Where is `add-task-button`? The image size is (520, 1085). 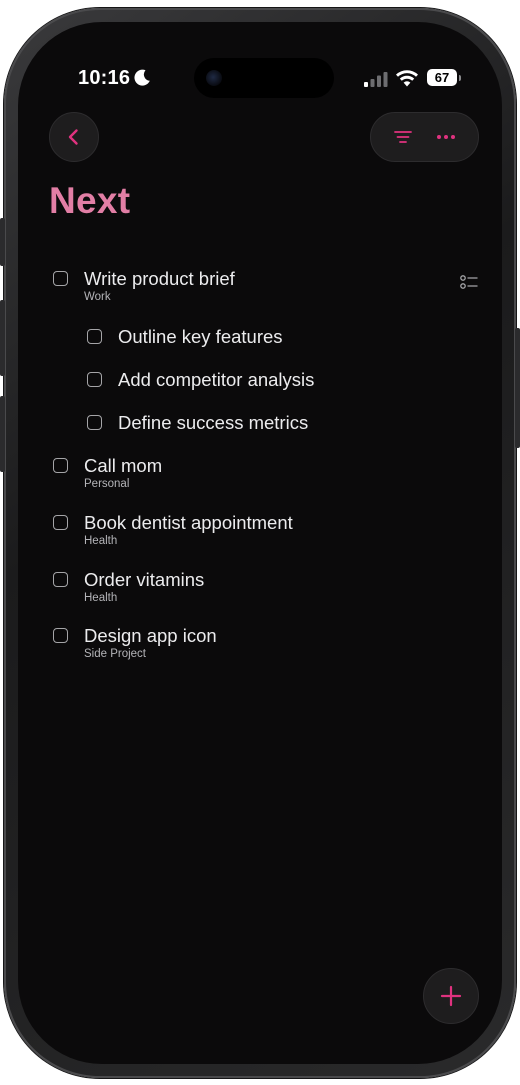
add-task-button is located at coordinates (451, 996).